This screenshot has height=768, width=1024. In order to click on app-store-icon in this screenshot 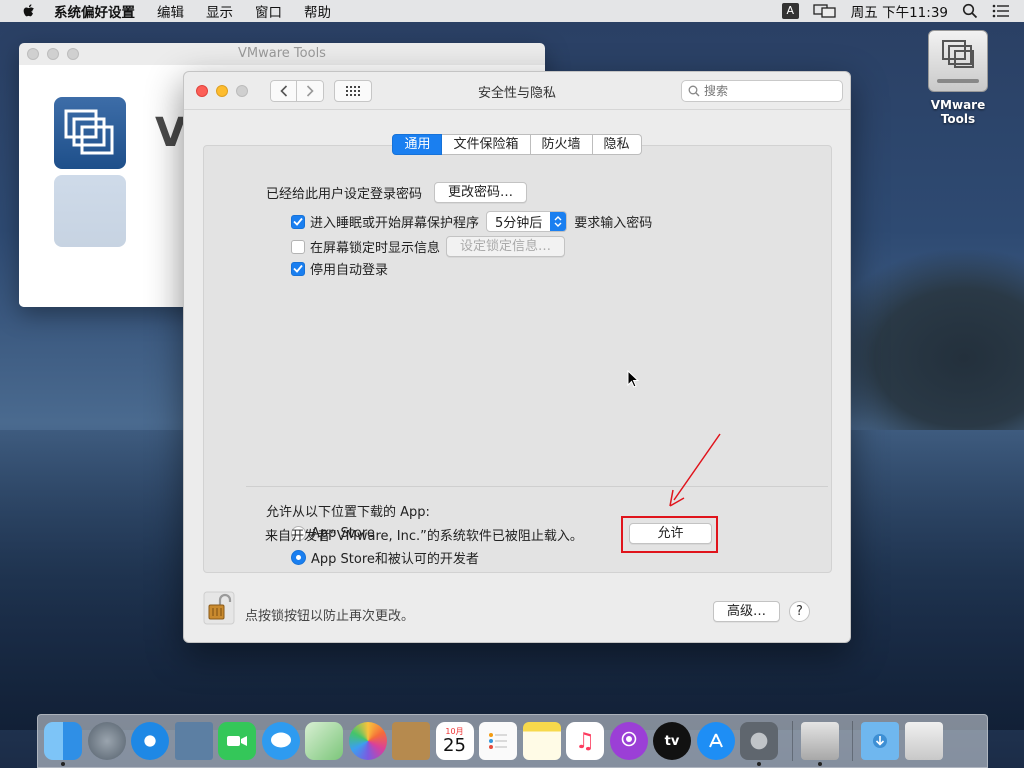, I will do `click(715, 741)`.